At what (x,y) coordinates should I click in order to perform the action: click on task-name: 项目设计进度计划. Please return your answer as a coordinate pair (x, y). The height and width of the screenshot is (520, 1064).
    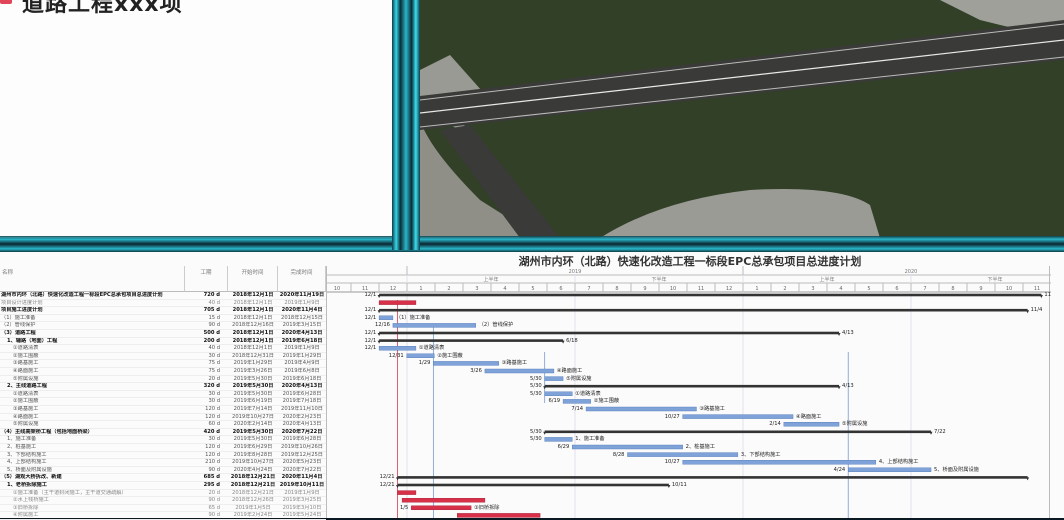
    Looking at the image, I should click on (22, 302).